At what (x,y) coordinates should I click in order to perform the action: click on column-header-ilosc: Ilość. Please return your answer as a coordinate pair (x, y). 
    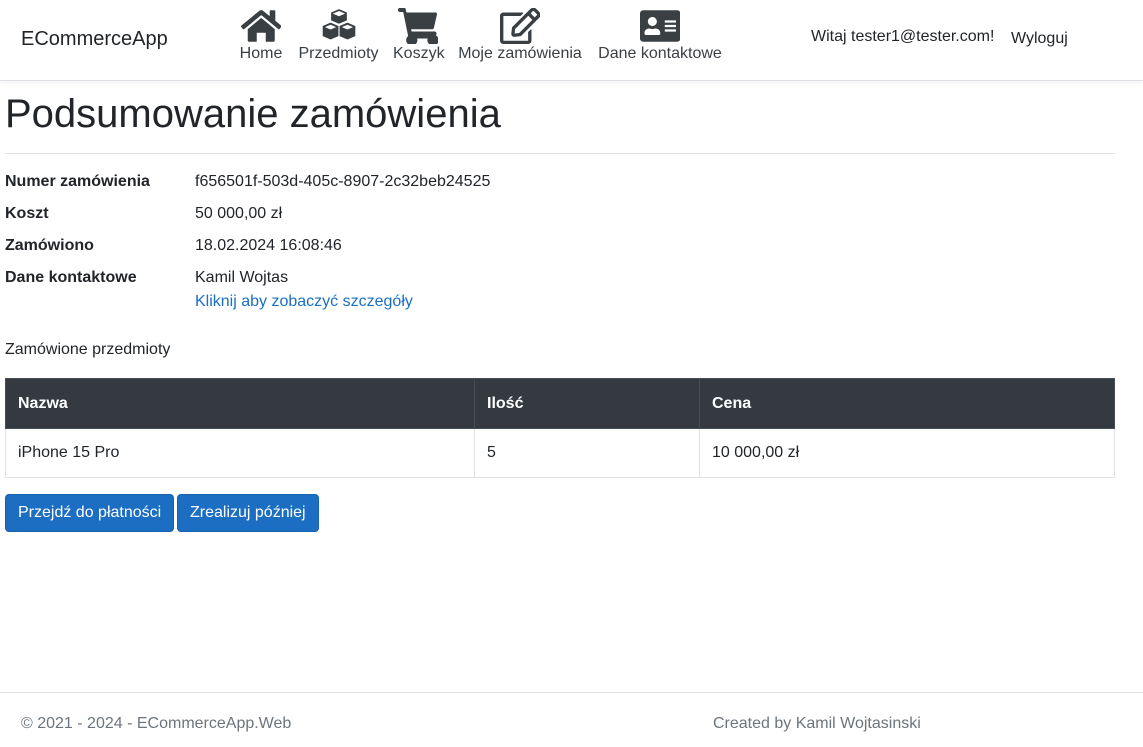
    Looking at the image, I should click on (587, 403).